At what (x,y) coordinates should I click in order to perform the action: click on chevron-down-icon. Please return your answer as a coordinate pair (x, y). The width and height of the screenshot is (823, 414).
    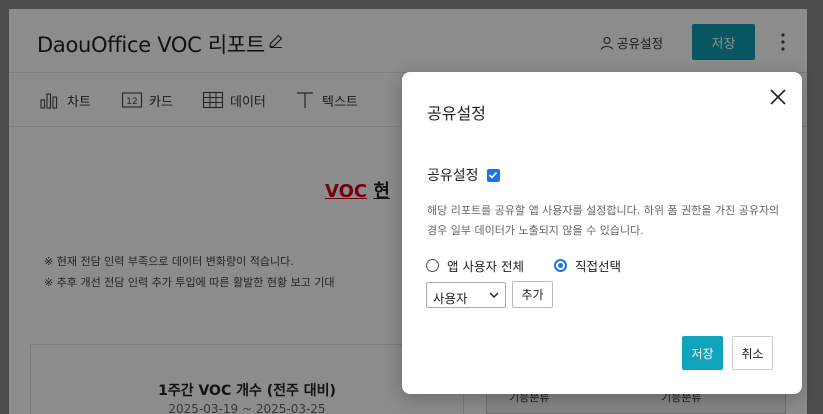
    Looking at the image, I should click on (494, 295).